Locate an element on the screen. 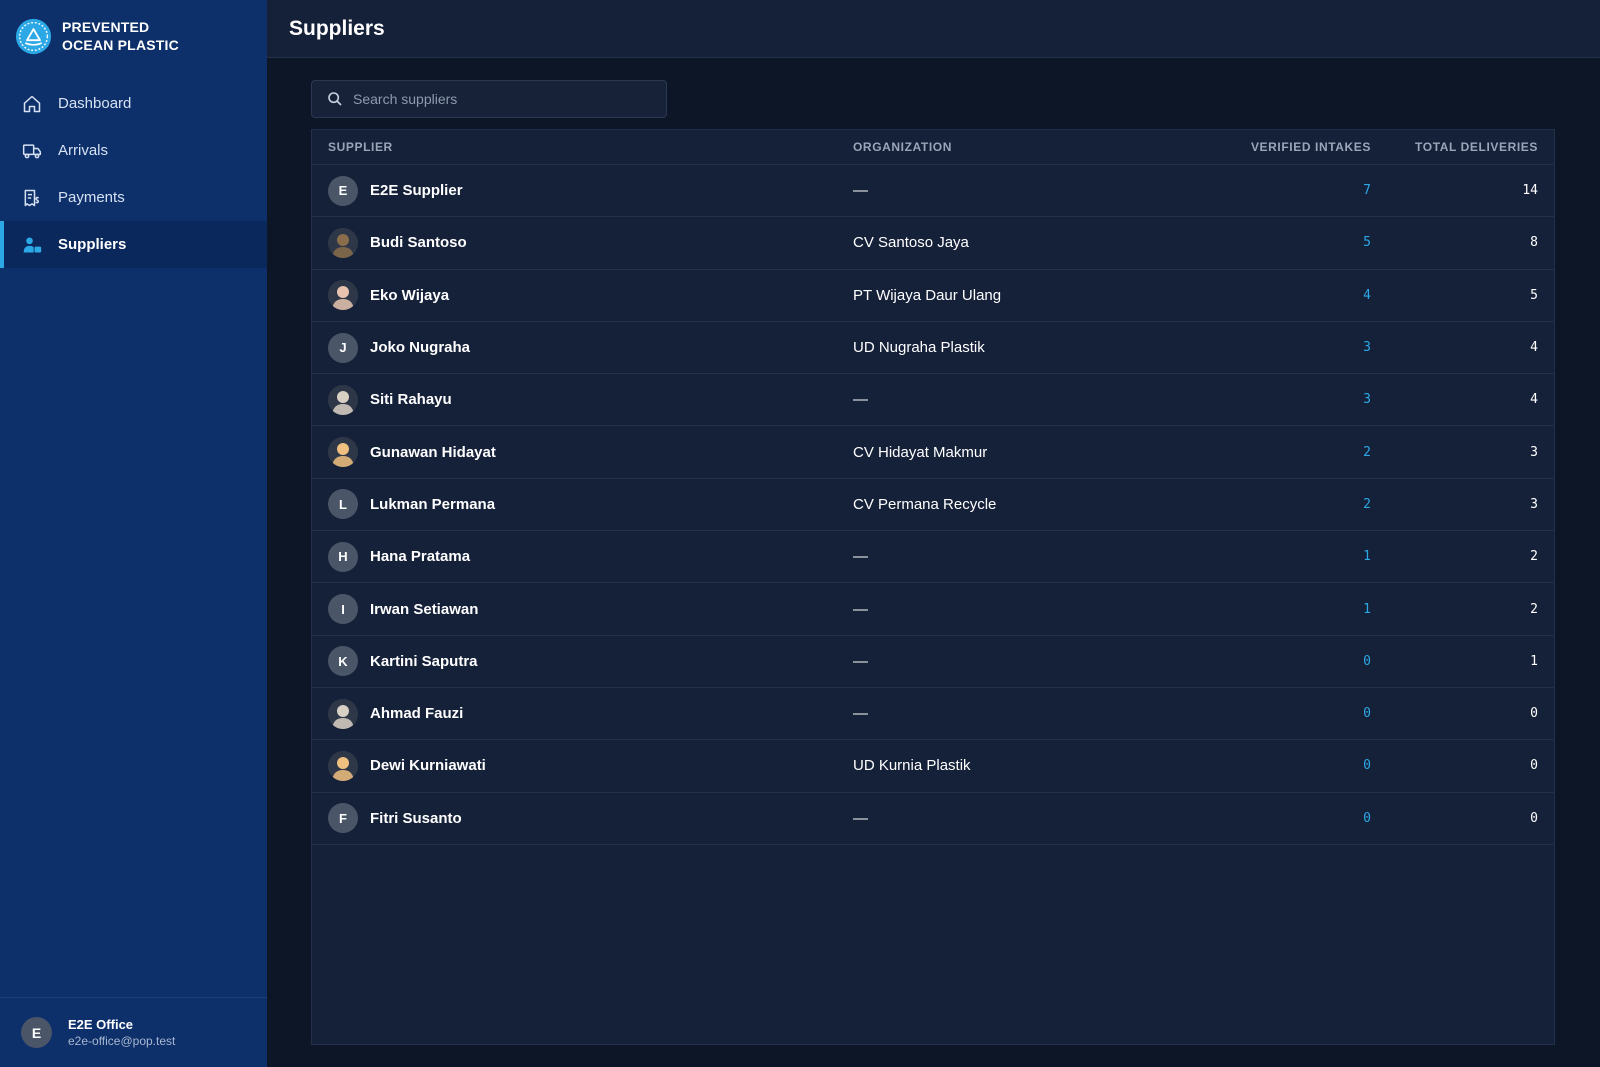 Image resolution: width=1600 pixels, height=1067 pixels. brand-logo-icon is located at coordinates (33, 36).